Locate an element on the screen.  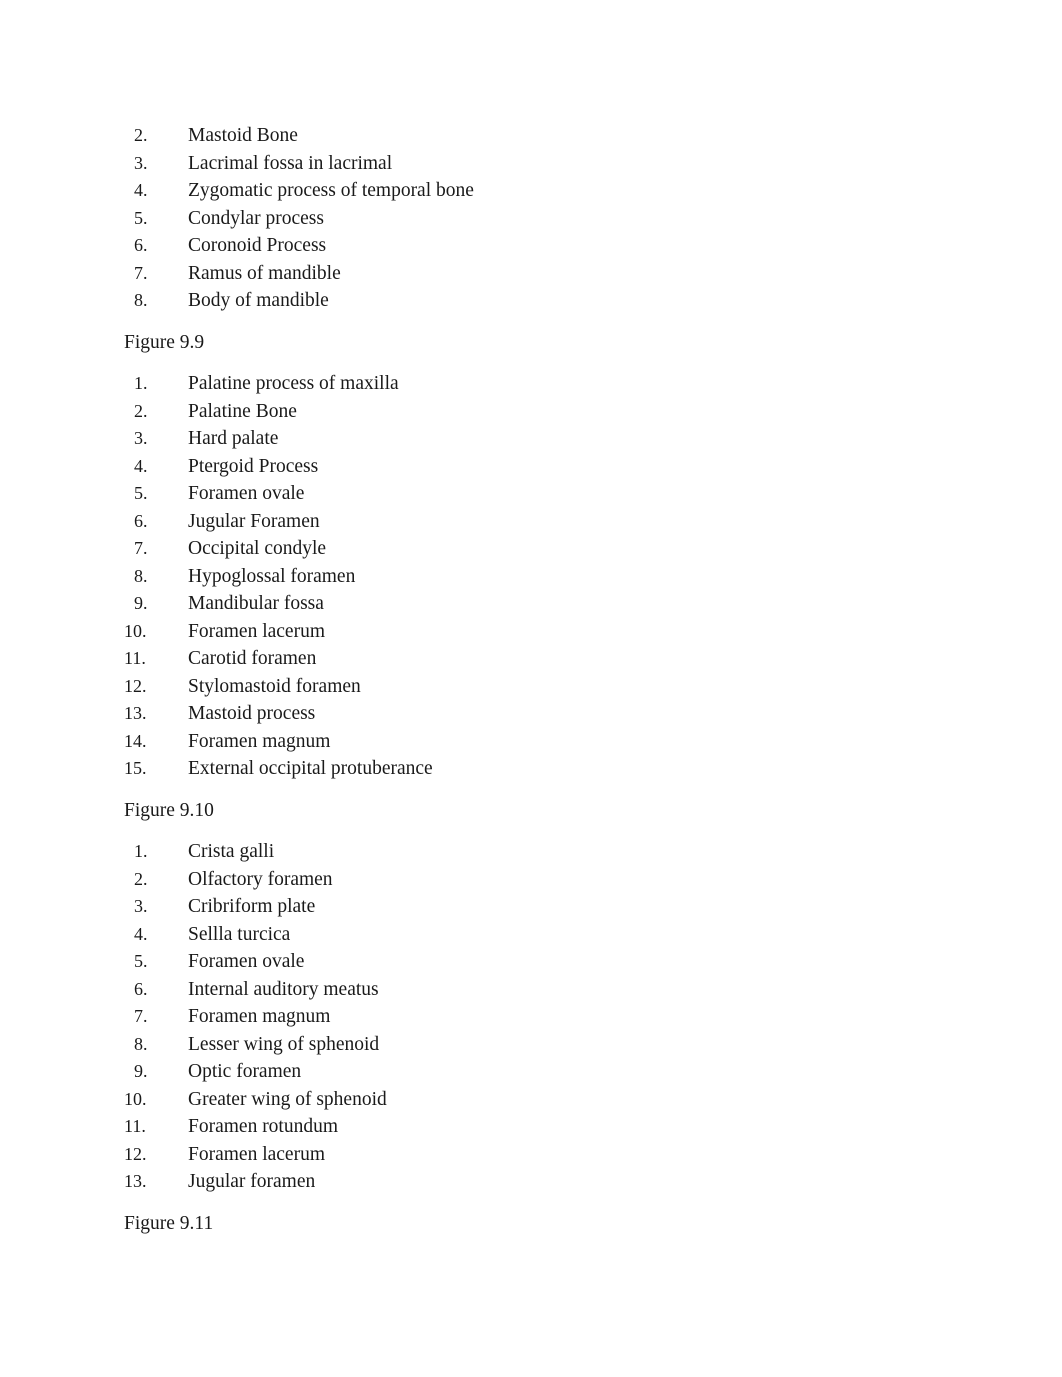
list-item: 4. Ptergoid Process is located at coordinates (539, 467).